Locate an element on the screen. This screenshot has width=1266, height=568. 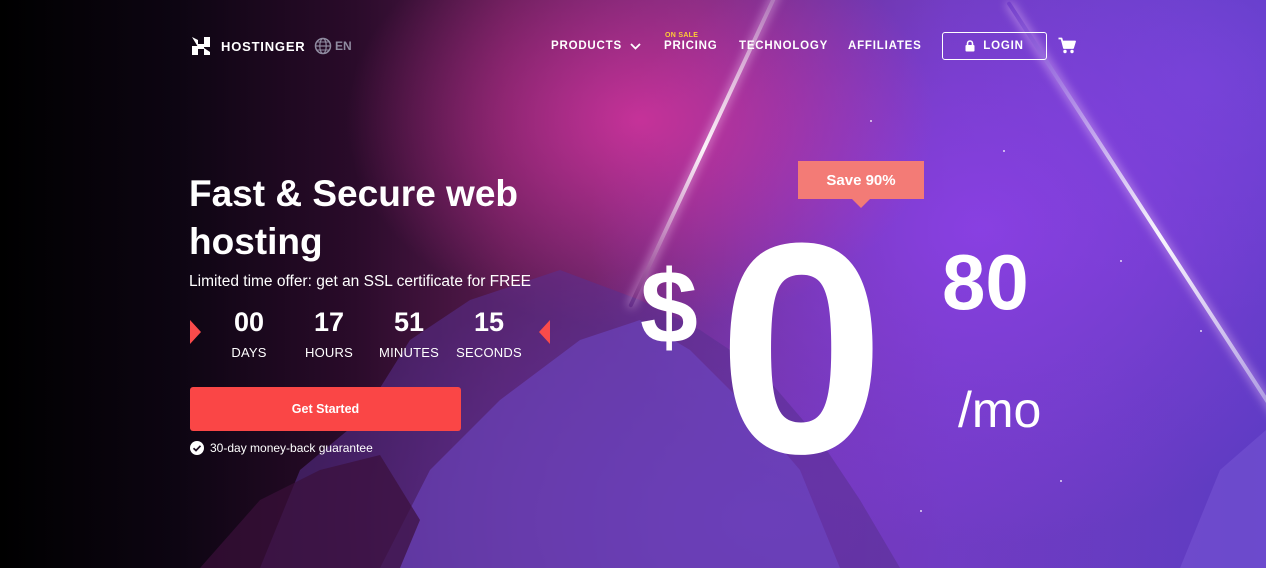
check-circle-icon is located at coordinates (197, 448).